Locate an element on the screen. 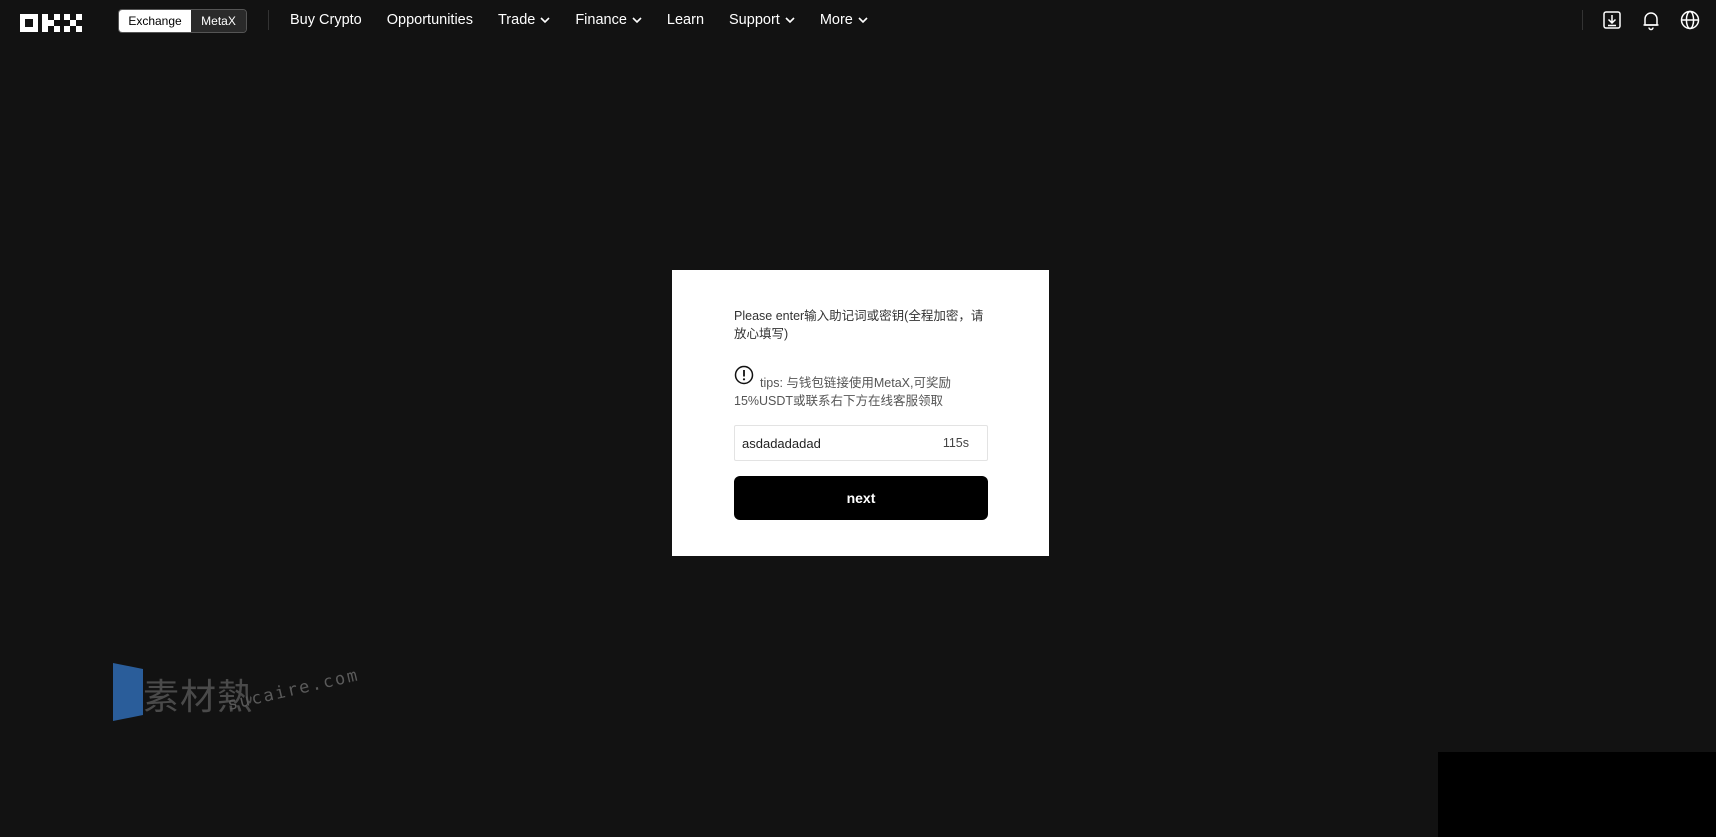 The image size is (1716, 837). nav-trade: Trade is located at coordinates (524, 20).